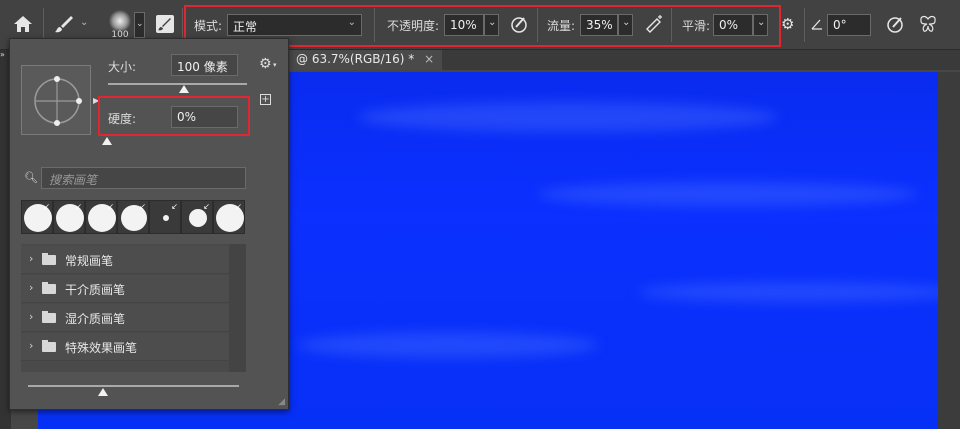  I want to click on brush-search-input: 搜索画笔, so click(143, 178).